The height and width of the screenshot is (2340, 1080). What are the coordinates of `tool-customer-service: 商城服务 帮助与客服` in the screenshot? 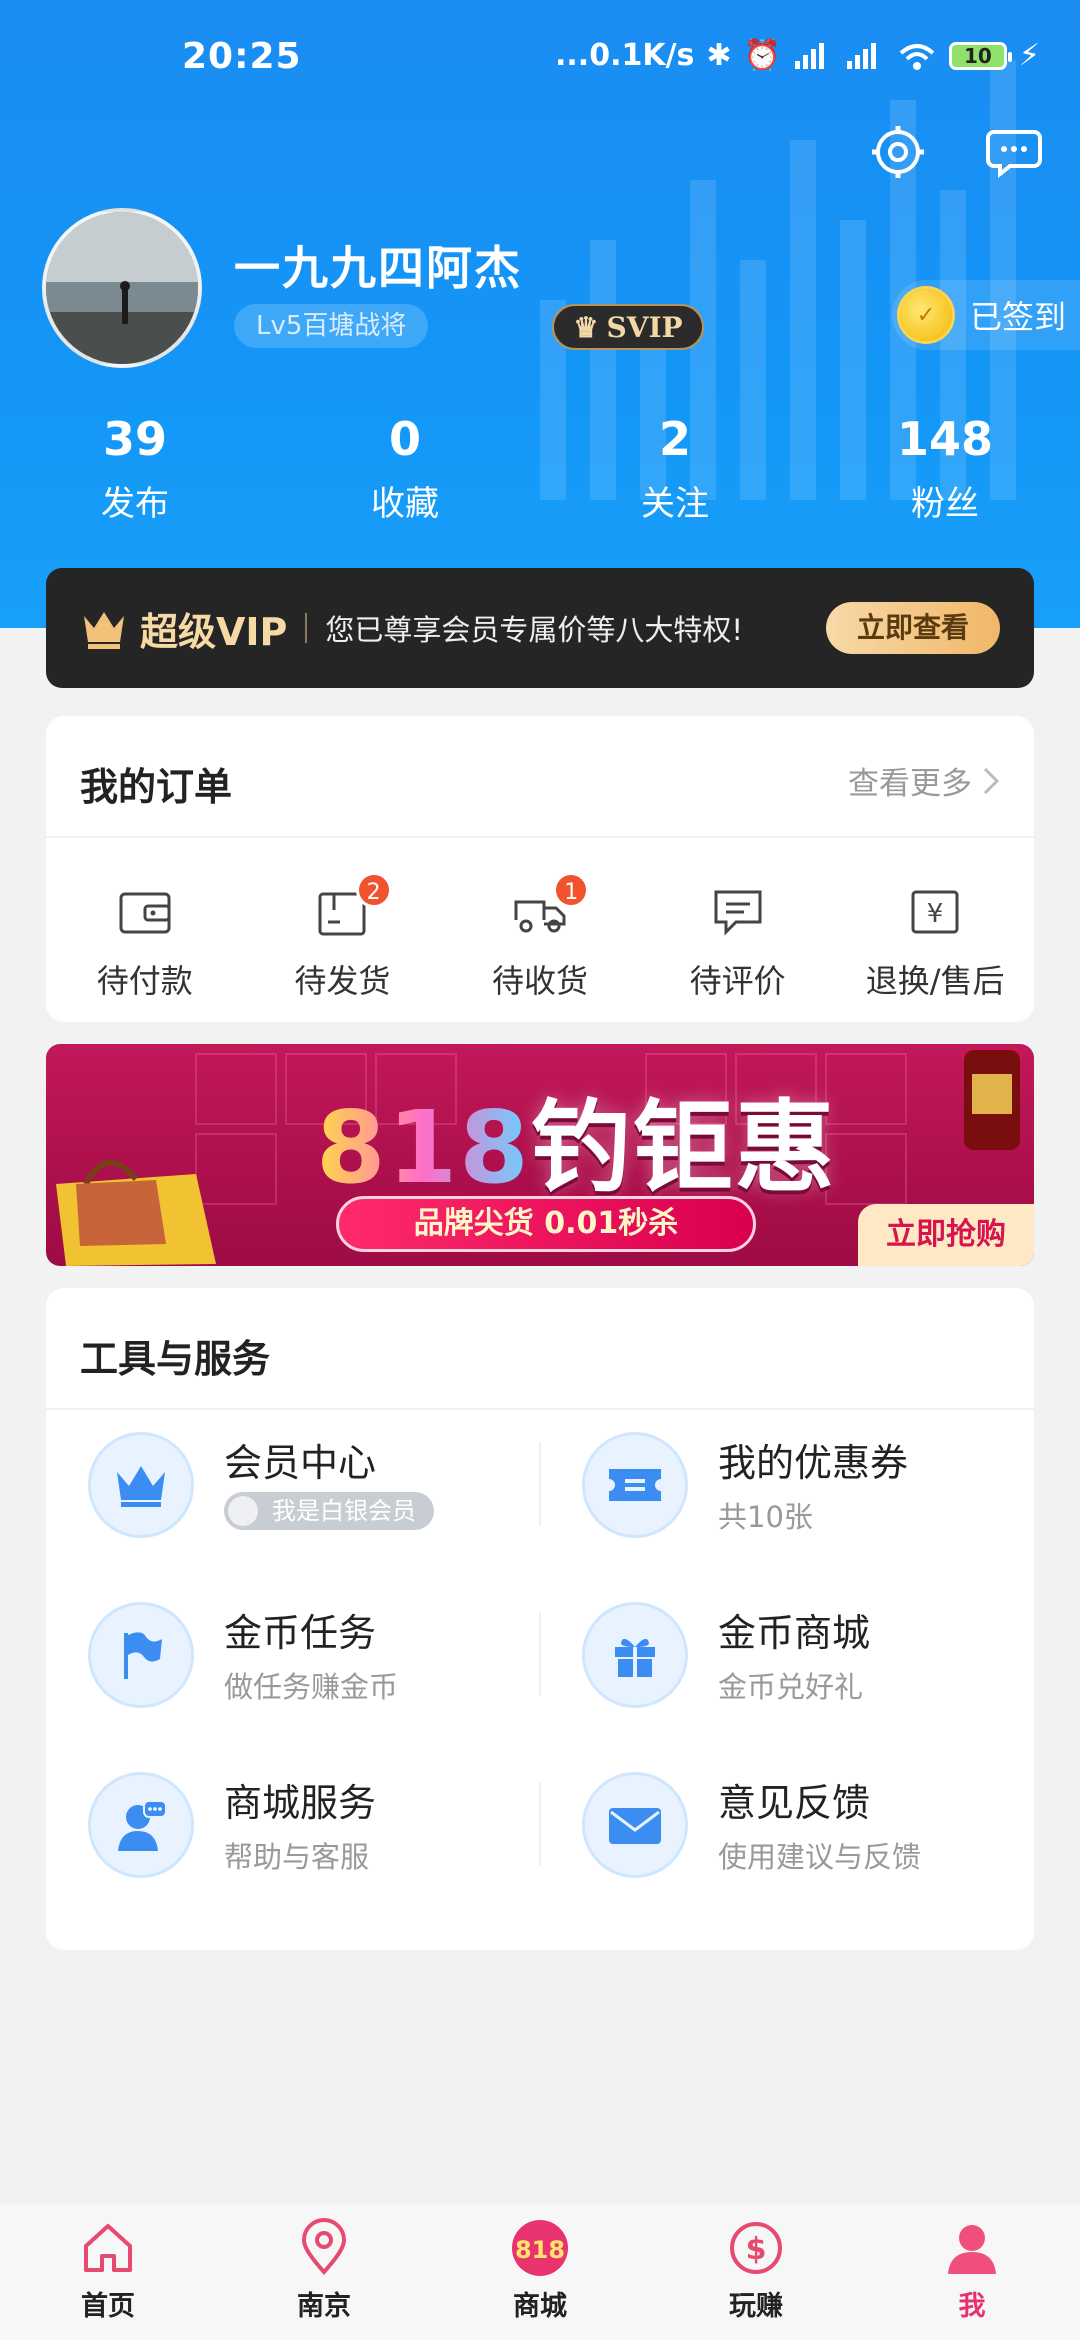 It's located at (293, 1841).